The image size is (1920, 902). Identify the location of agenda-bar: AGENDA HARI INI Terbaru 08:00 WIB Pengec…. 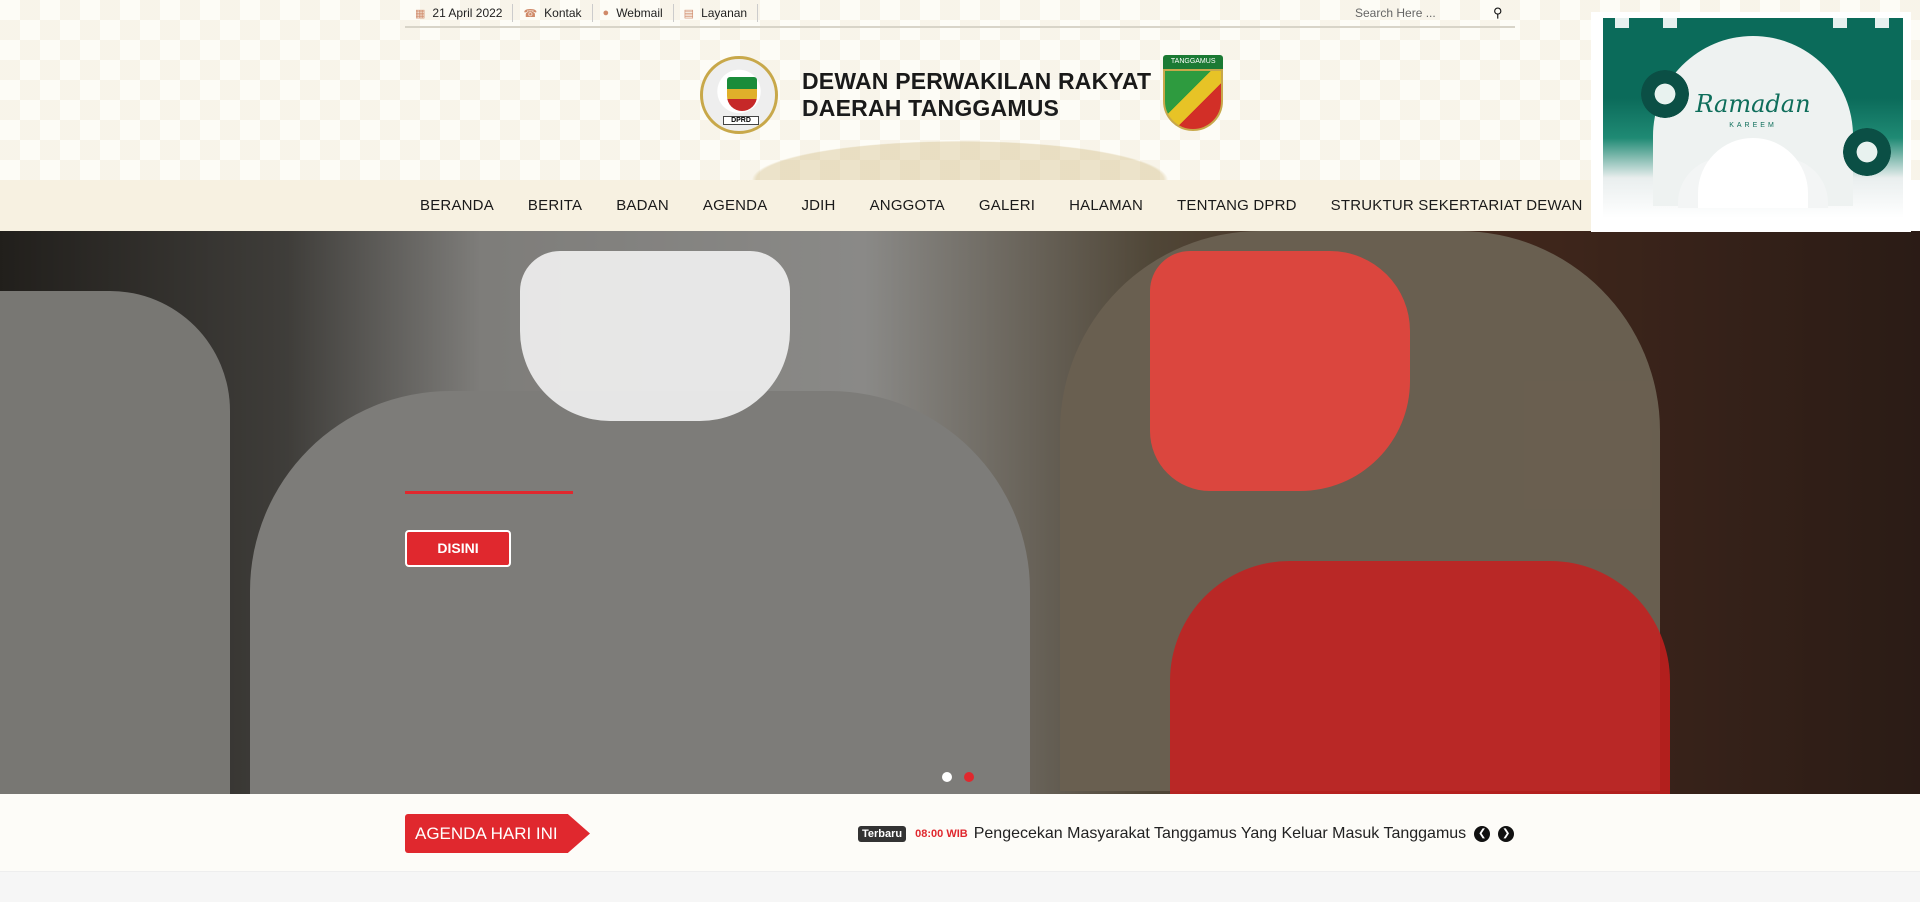
(960, 833).